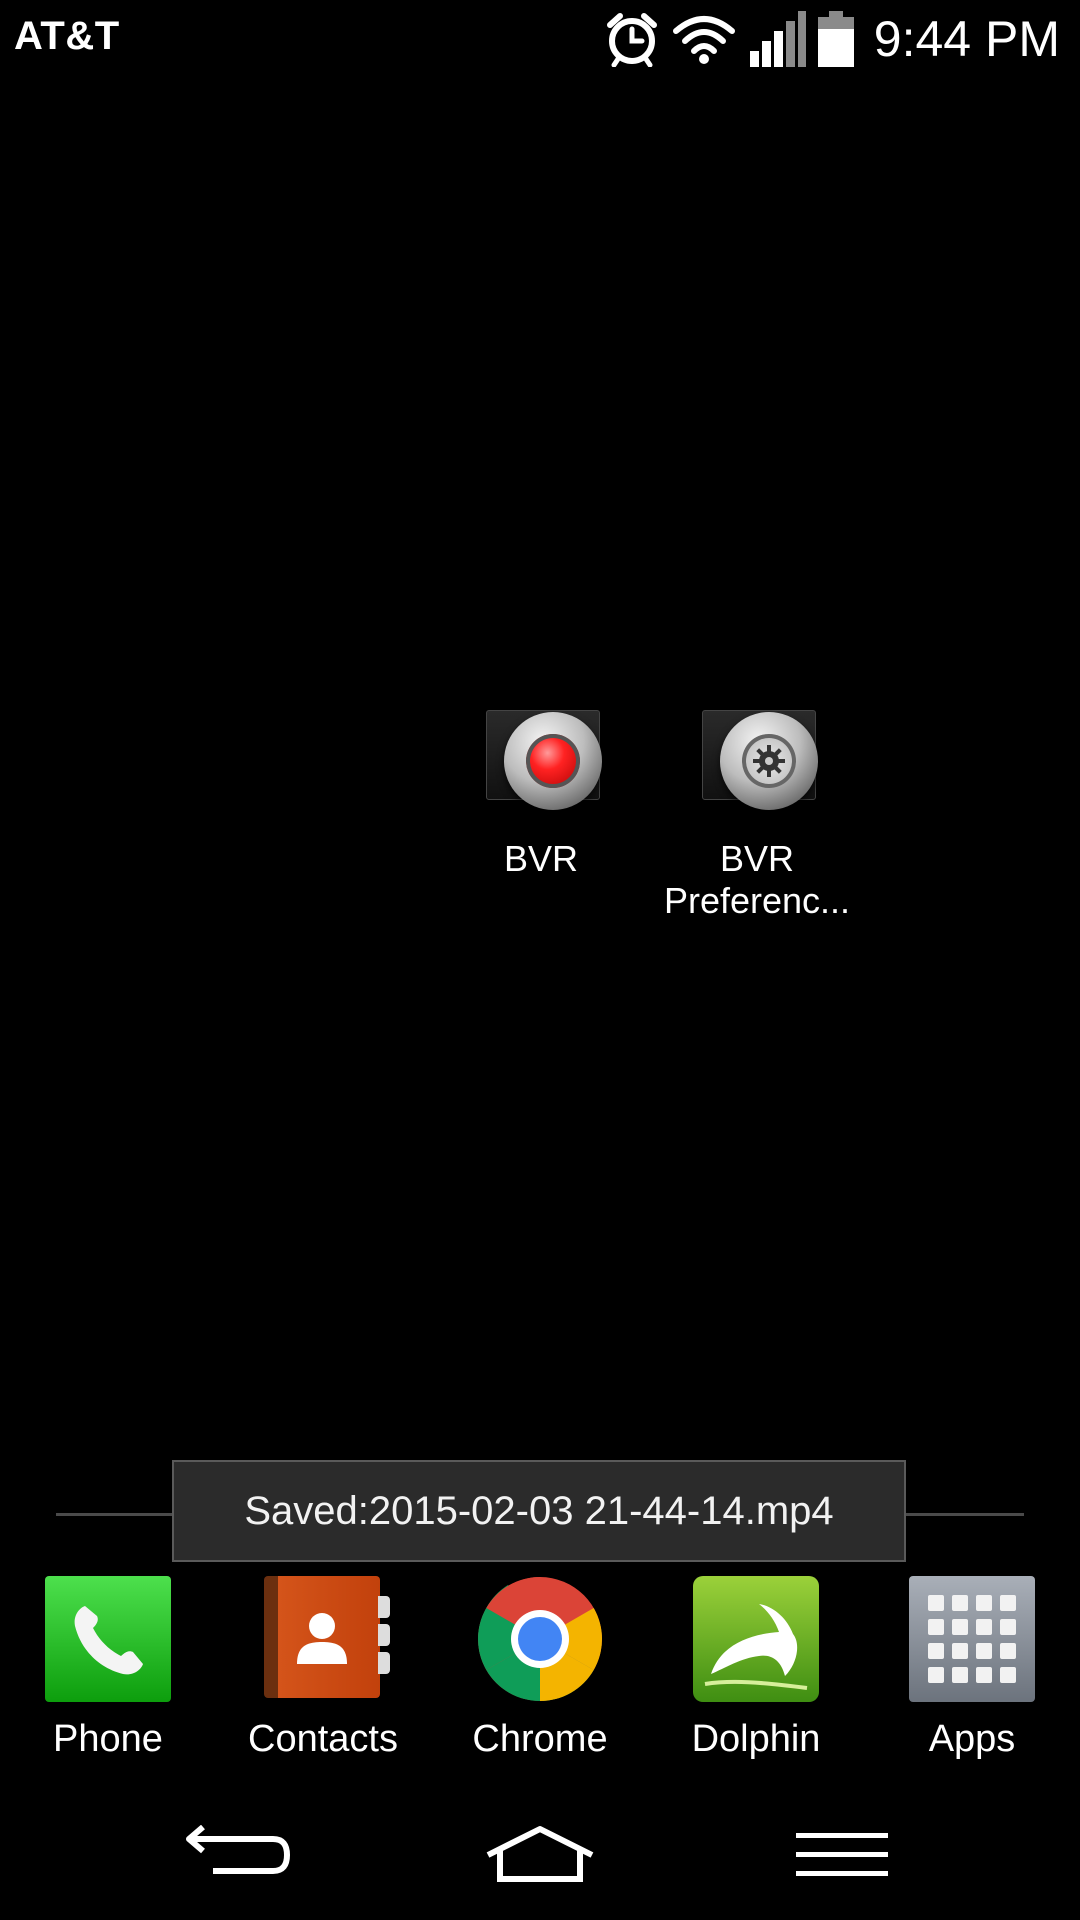 This screenshot has width=1080, height=1920. What do you see at coordinates (757, 765) in the screenshot?
I see `settings-gear-icon` at bounding box center [757, 765].